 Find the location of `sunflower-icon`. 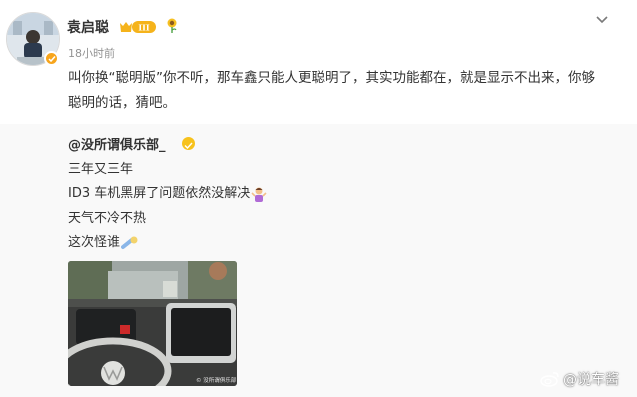

sunflower-icon is located at coordinates (172, 25).